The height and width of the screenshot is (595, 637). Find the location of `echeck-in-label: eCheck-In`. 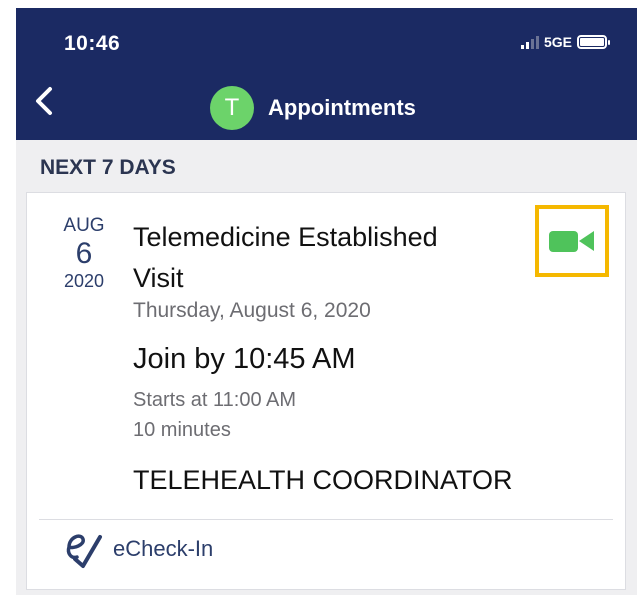

echeck-in-label: eCheck-In is located at coordinates (163, 548).